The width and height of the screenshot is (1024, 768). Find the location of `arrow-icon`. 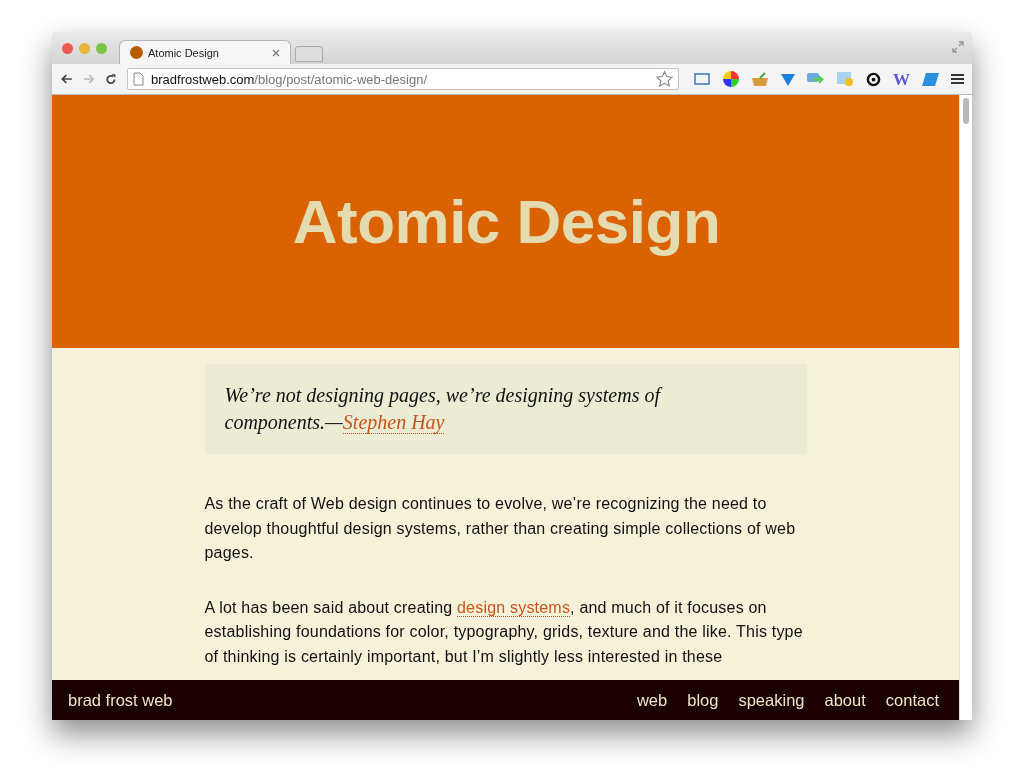

arrow-icon is located at coordinates (816, 79).